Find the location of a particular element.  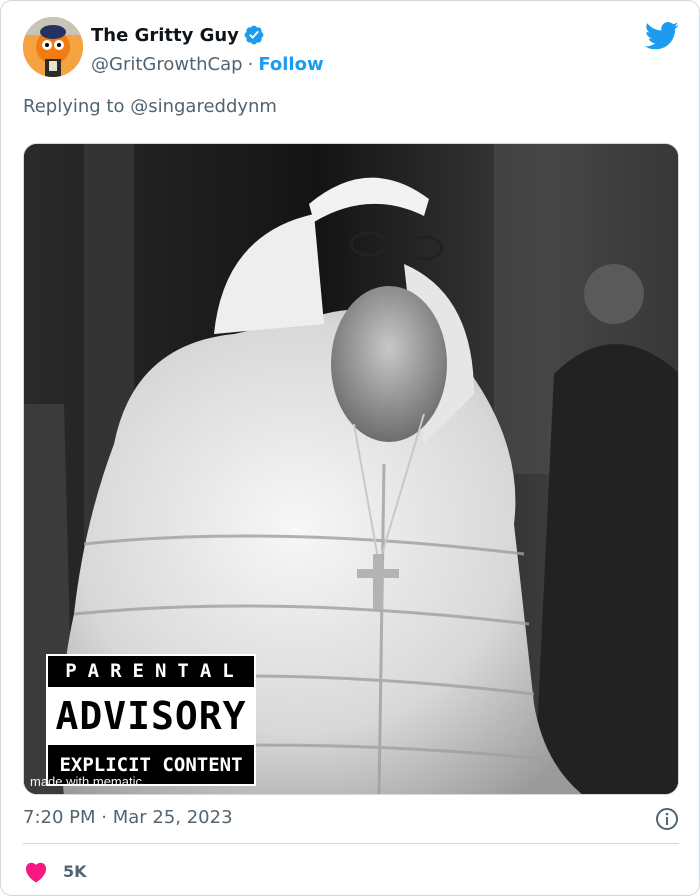

tweet-meta: 7:20 PM · Mar 25, 2023 is located at coordinates (351, 819).